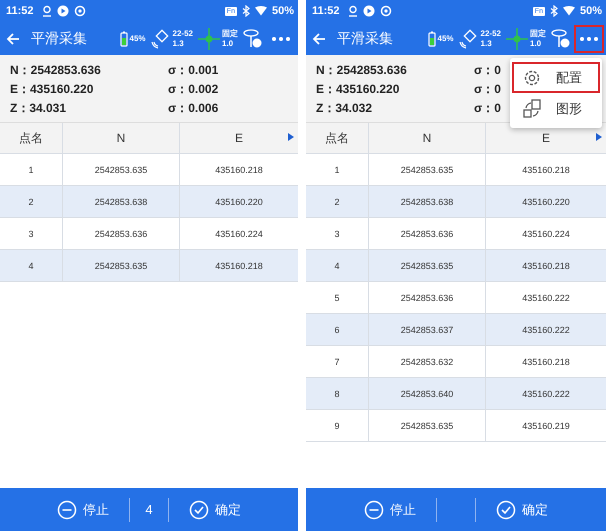  What do you see at coordinates (427, 329) in the screenshot?
I see `table-cell: 2542853.637` at bounding box center [427, 329].